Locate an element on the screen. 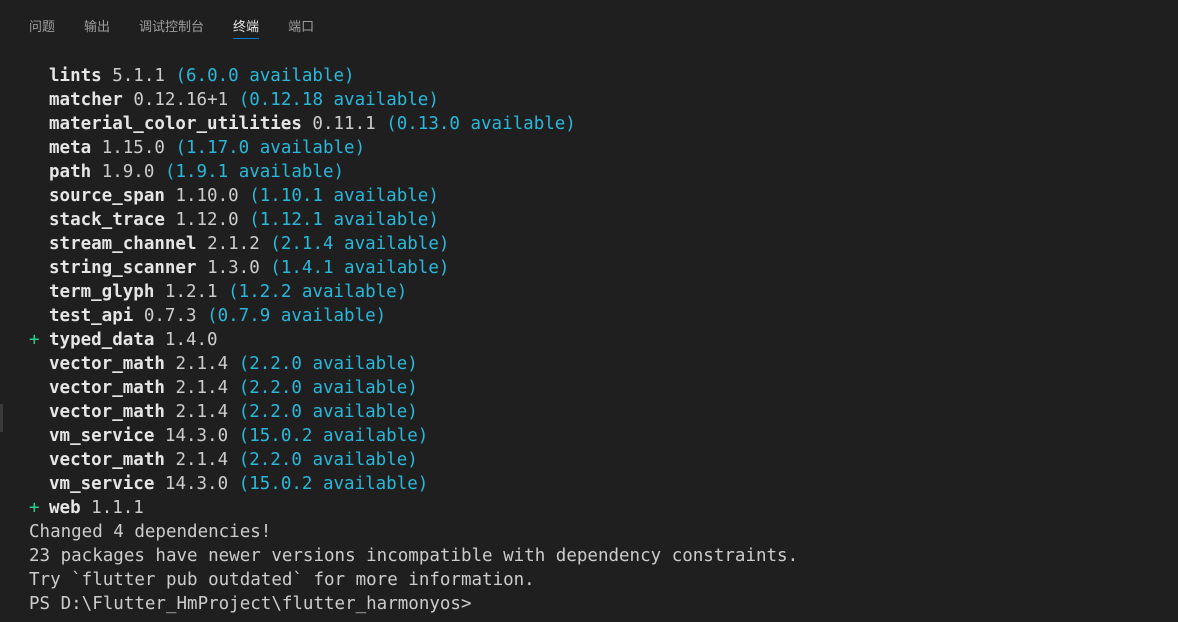 The image size is (1178, 622). terminal-line: meta 1.15.0 (1.17.0 available) is located at coordinates (603, 148).